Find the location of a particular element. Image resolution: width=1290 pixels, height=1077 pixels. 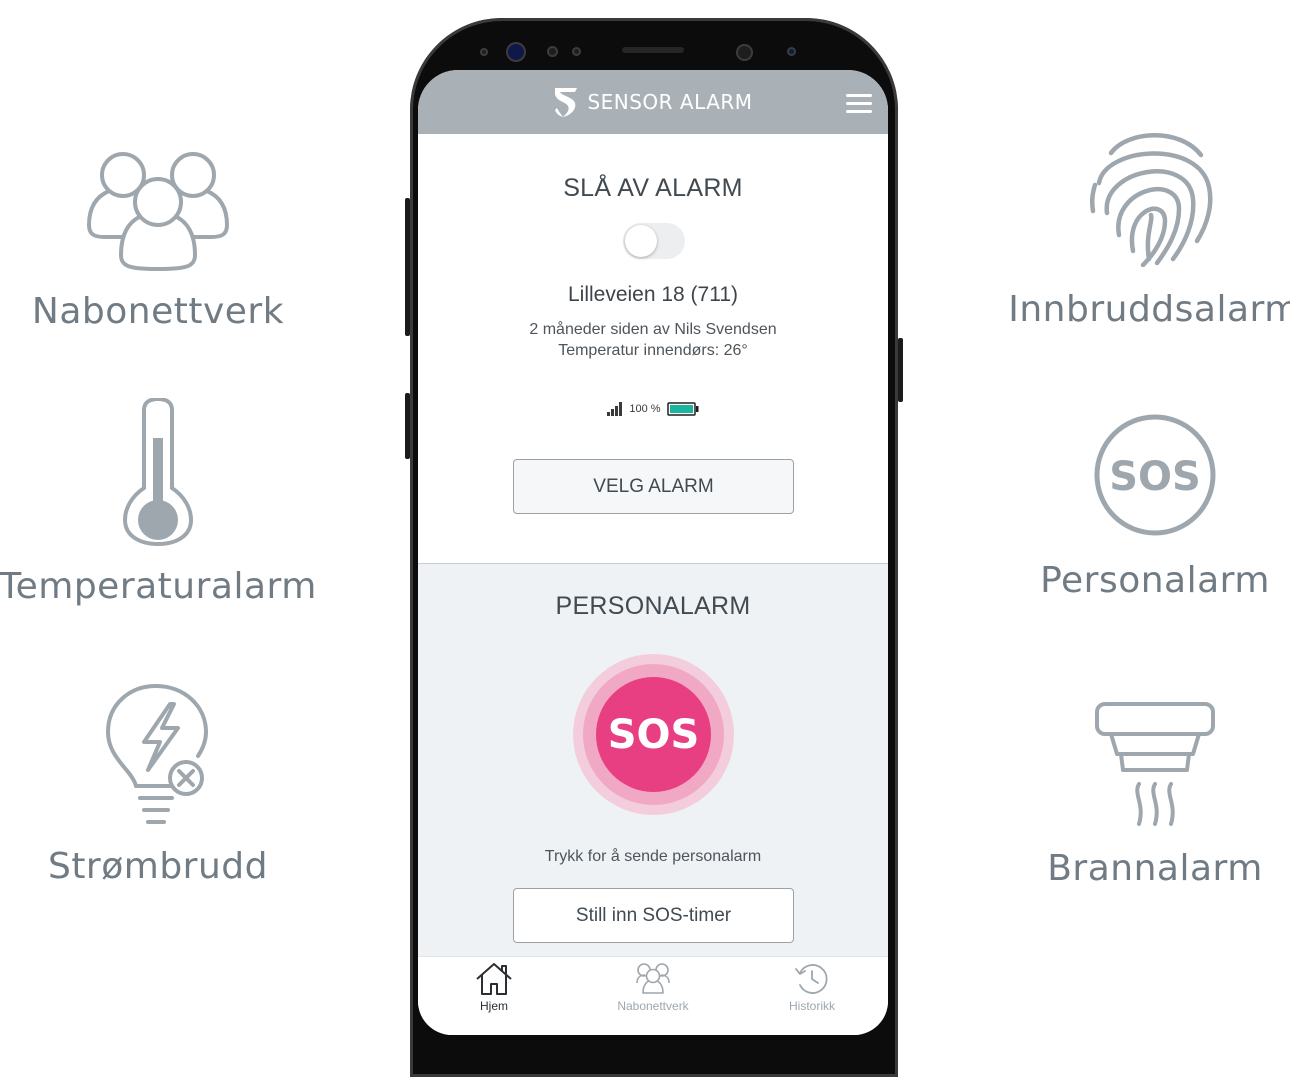

feature-temperaturalarm: Temperaturalarm is located at coordinates (158, 502).